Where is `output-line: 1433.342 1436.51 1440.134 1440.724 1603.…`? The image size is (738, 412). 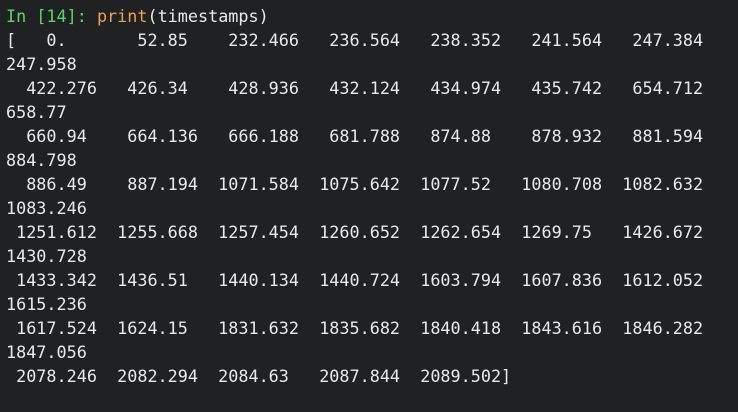
output-line: 1433.342 1436.51 1440.134 1440.724 1603.… is located at coordinates (355, 280).